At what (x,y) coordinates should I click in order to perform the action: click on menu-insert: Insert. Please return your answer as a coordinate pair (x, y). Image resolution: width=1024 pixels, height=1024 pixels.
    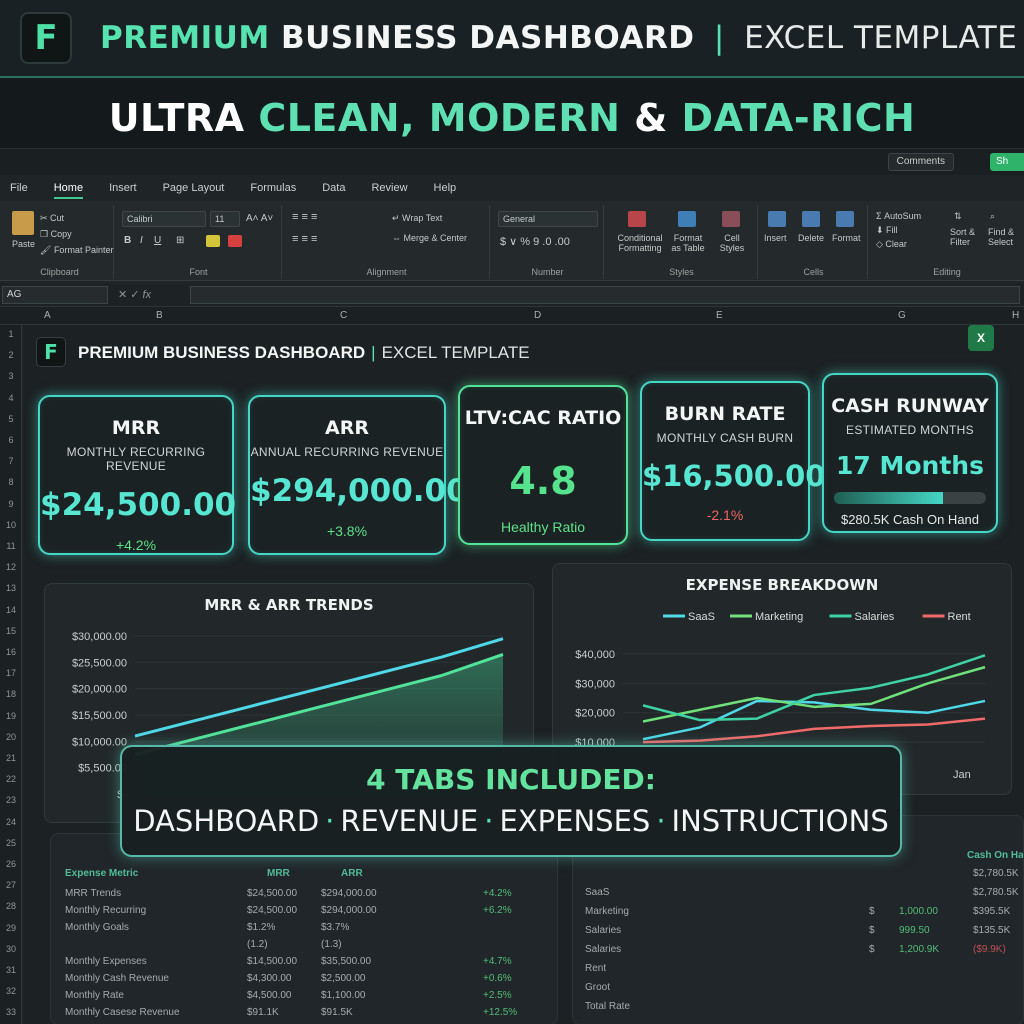
    Looking at the image, I should click on (123, 188).